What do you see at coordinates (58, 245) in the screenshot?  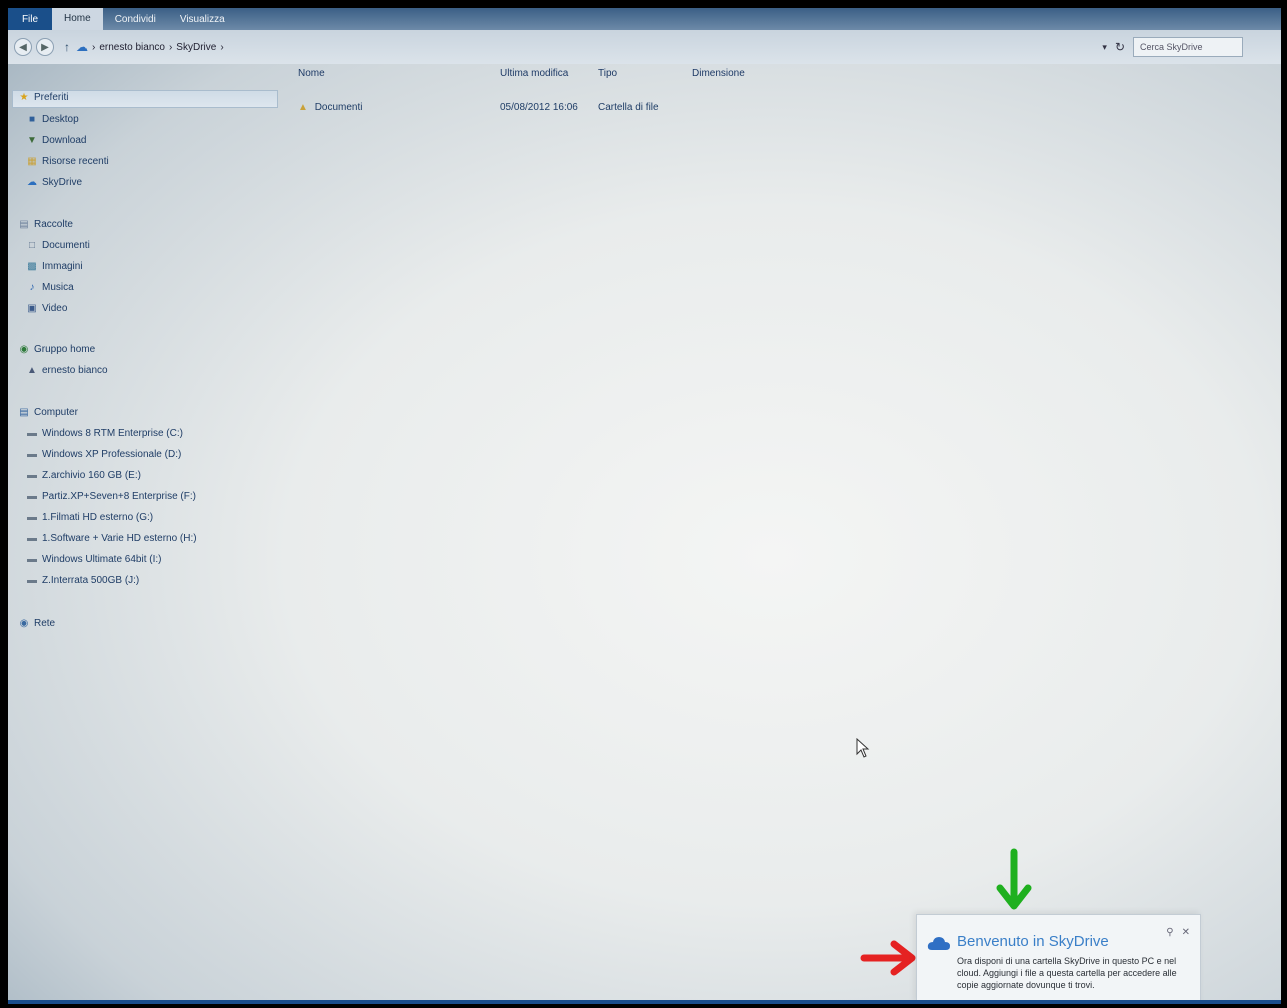 I see `sidebar-item-documents: □ Documenti` at bounding box center [58, 245].